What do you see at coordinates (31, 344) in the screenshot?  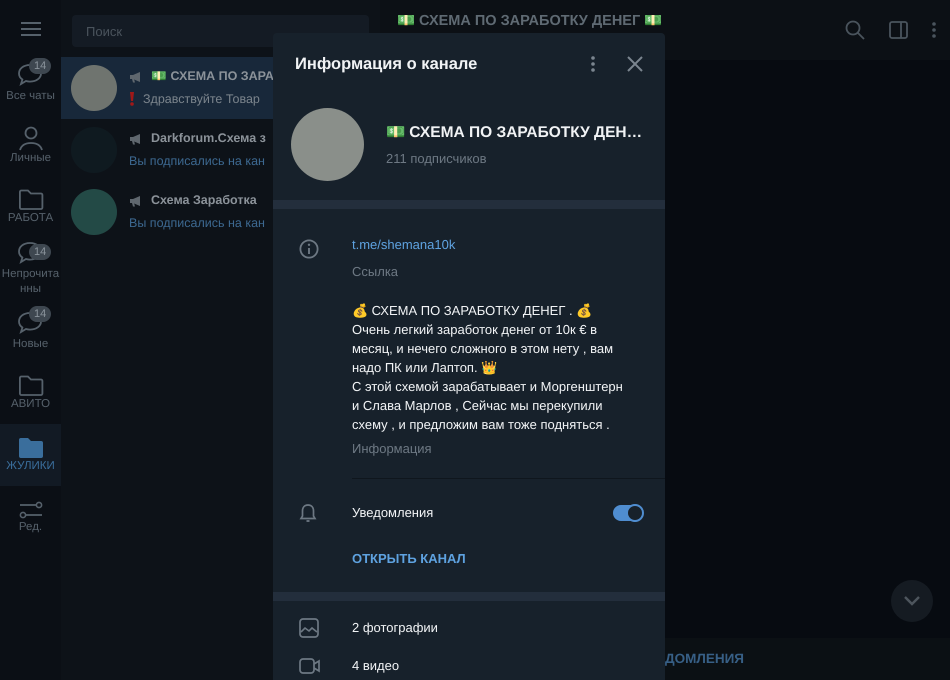 I see `folder-label: Новые` at bounding box center [31, 344].